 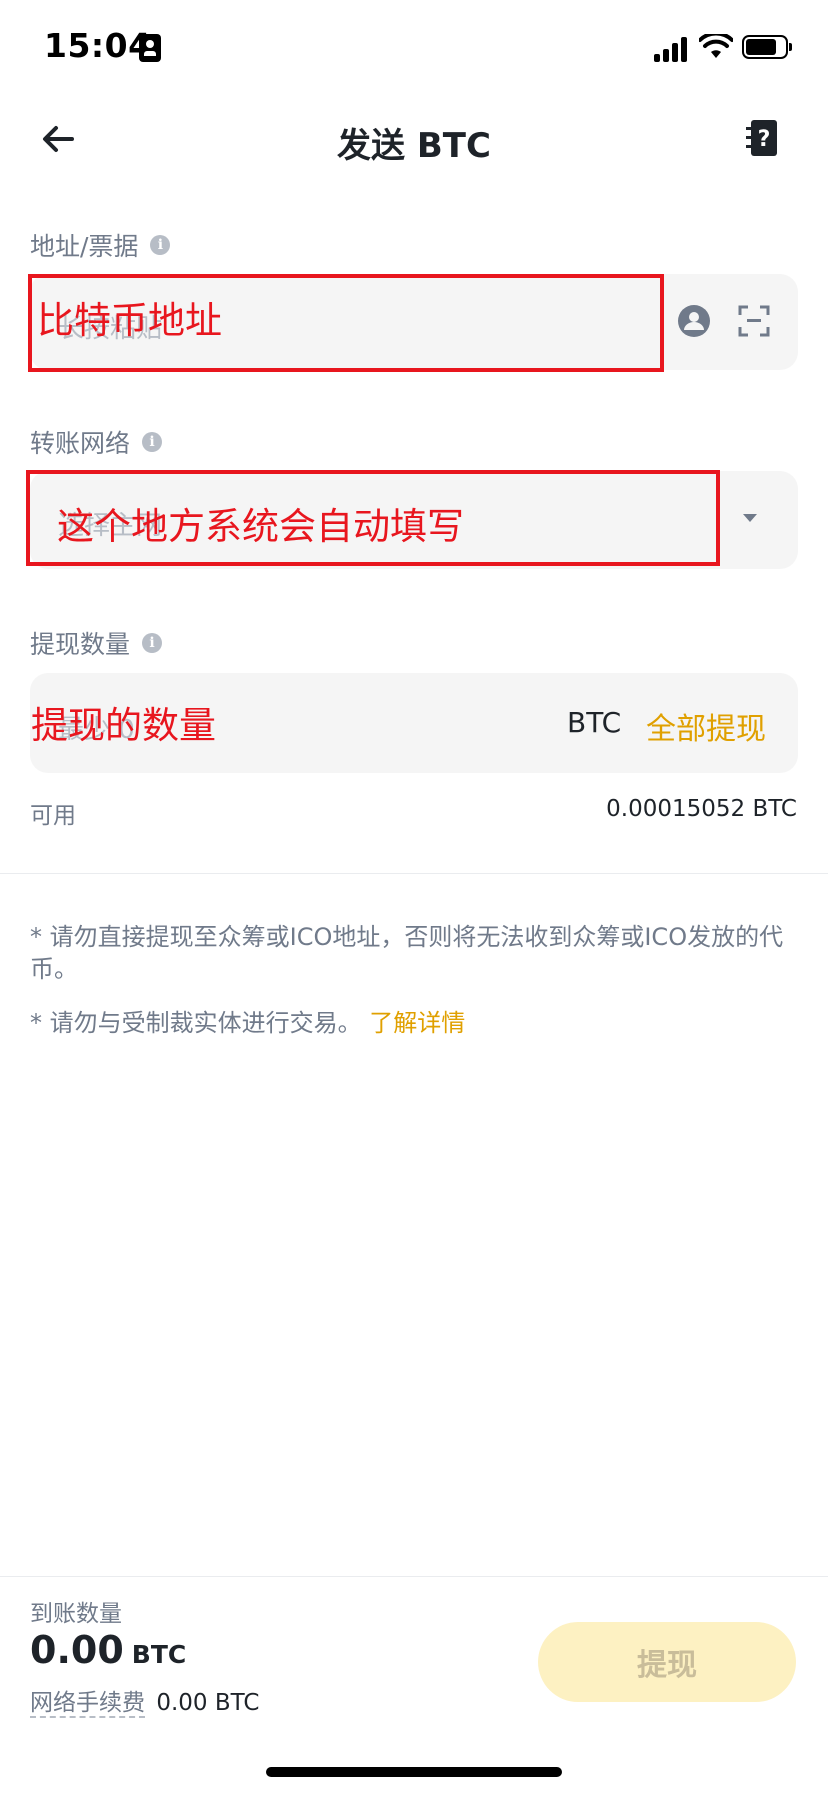 What do you see at coordinates (129, 320) in the screenshot?
I see `address-annotation: 比特币地址` at bounding box center [129, 320].